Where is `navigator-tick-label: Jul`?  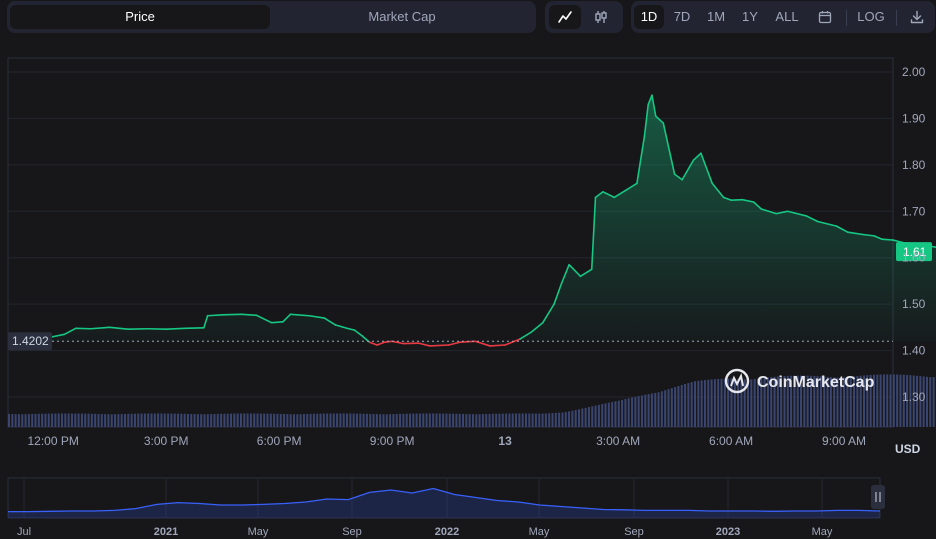
navigator-tick-label: Jul is located at coordinates (24, 532).